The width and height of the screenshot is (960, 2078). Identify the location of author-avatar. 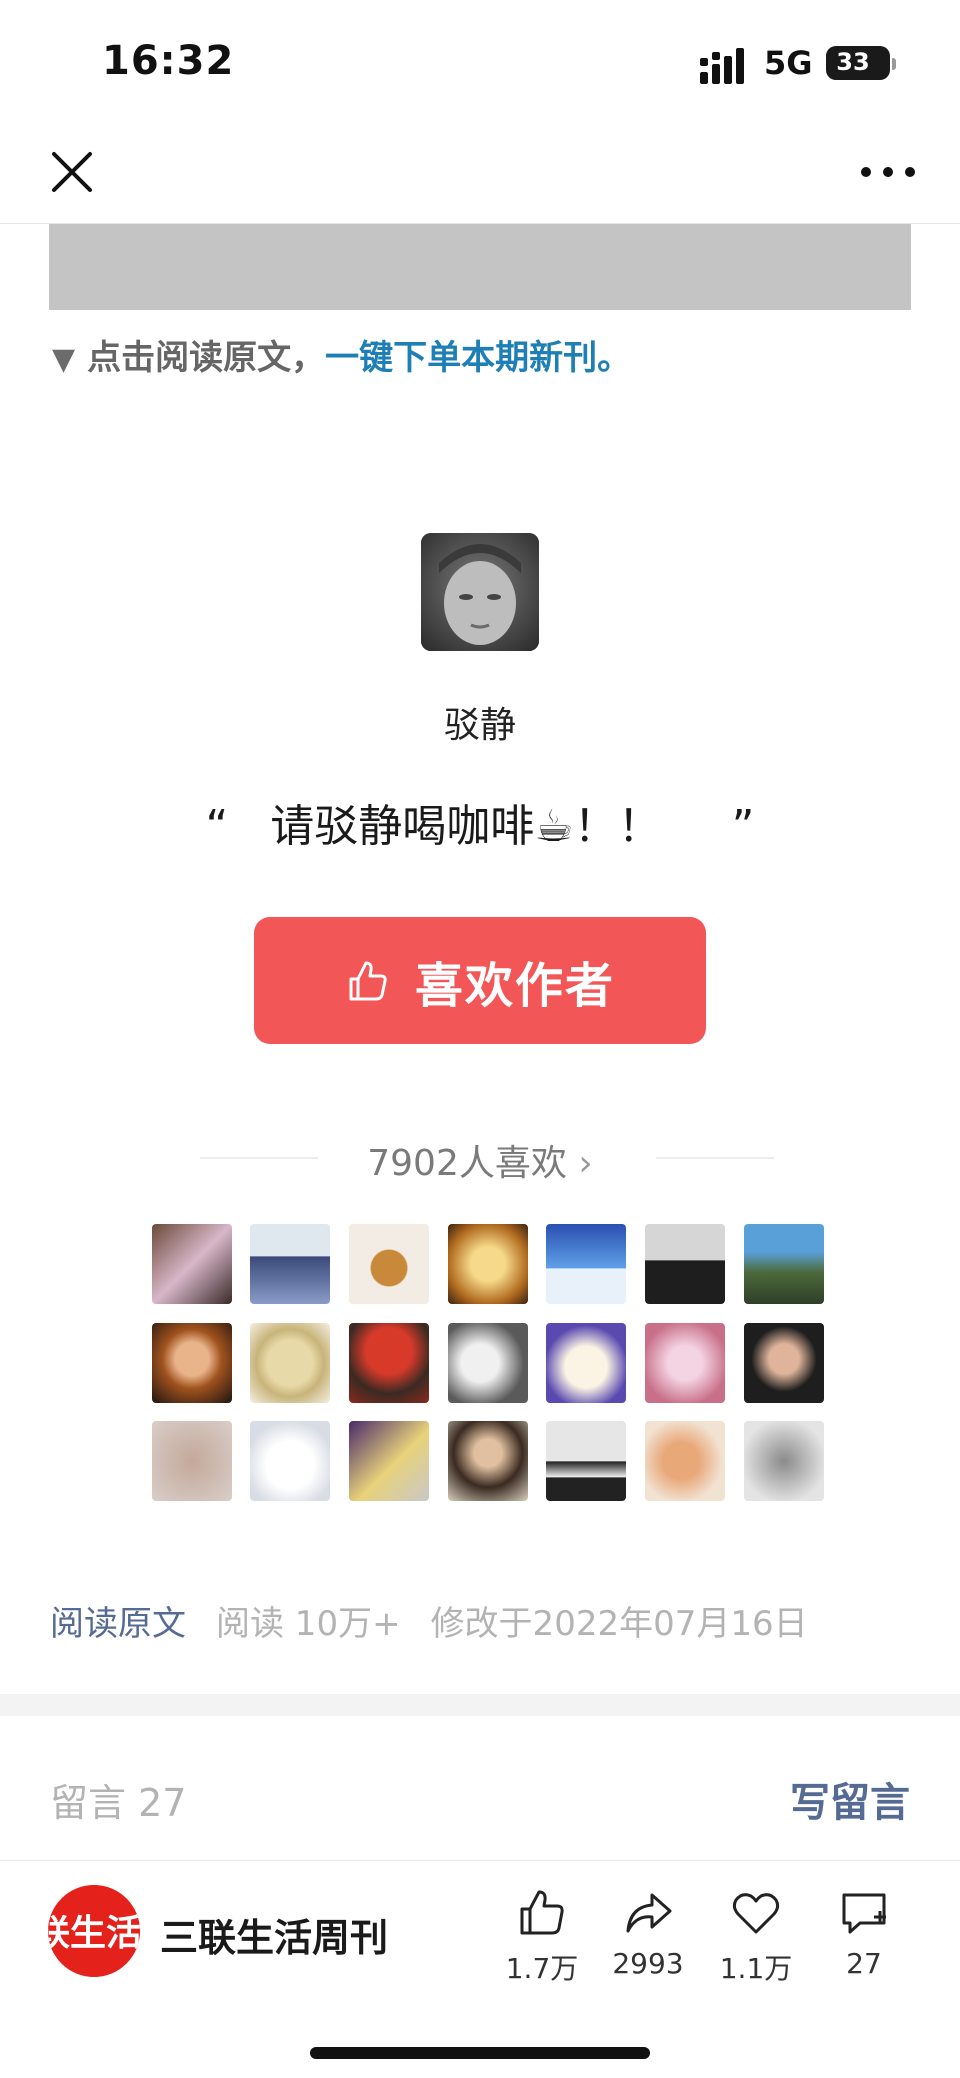
(480, 592).